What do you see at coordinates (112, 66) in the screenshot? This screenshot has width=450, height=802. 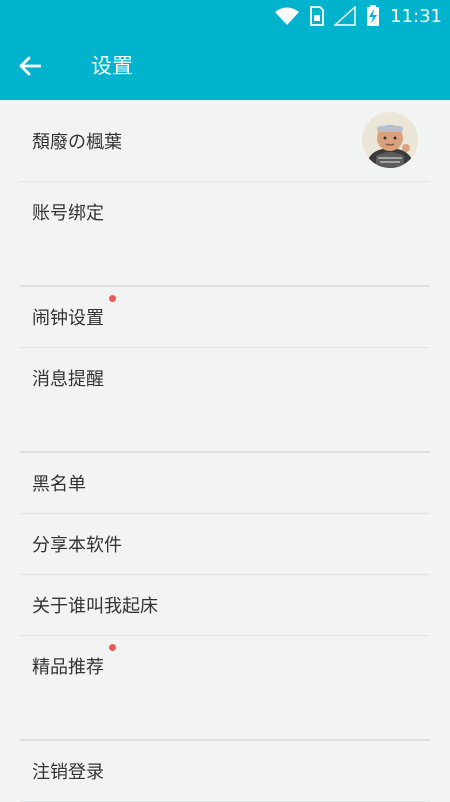 I see `page-title: 设置` at bounding box center [112, 66].